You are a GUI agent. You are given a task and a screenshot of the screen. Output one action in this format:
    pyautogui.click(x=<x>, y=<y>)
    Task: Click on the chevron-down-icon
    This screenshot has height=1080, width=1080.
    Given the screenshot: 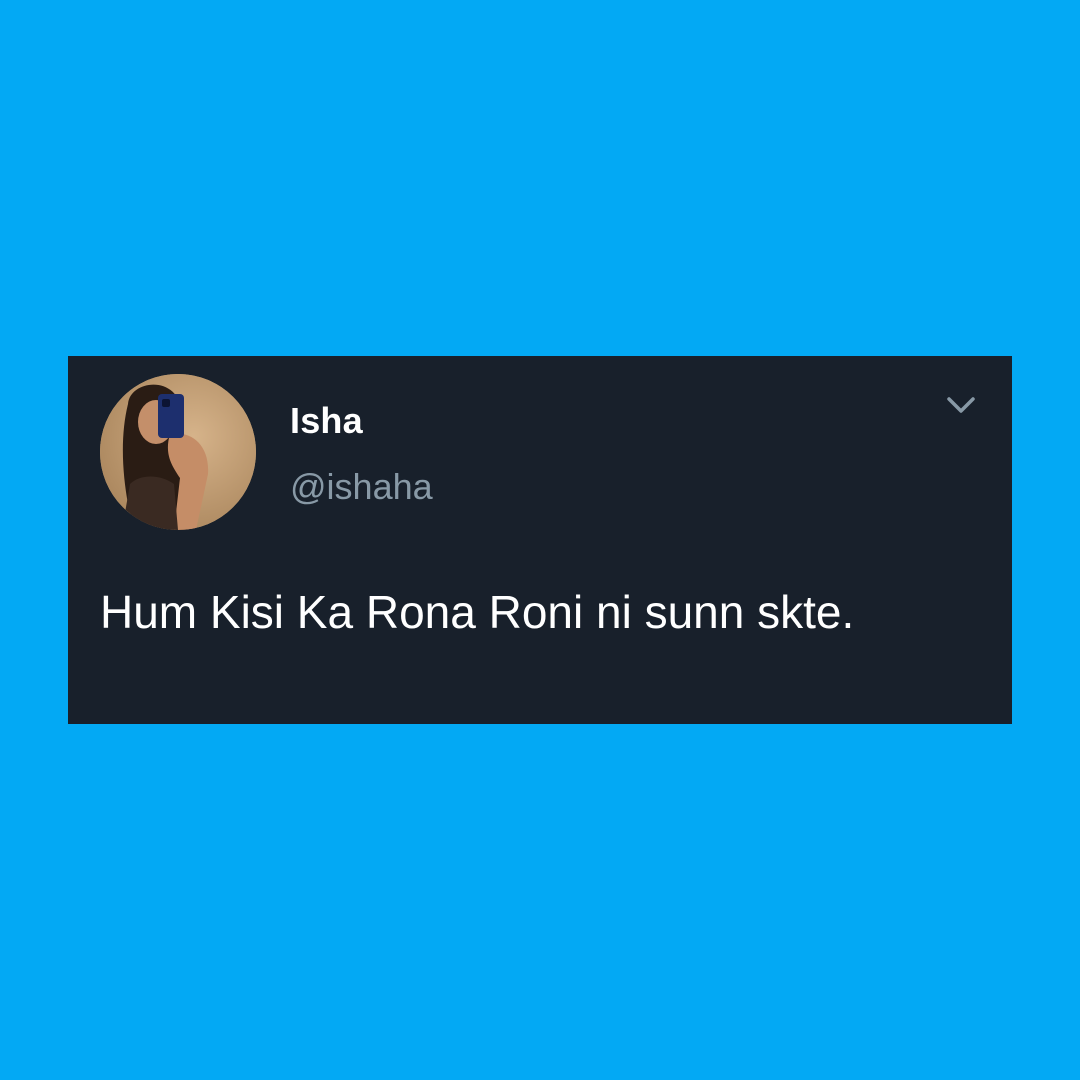 What is the action you would take?
    pyautogui.click(x=961, y=405)
    